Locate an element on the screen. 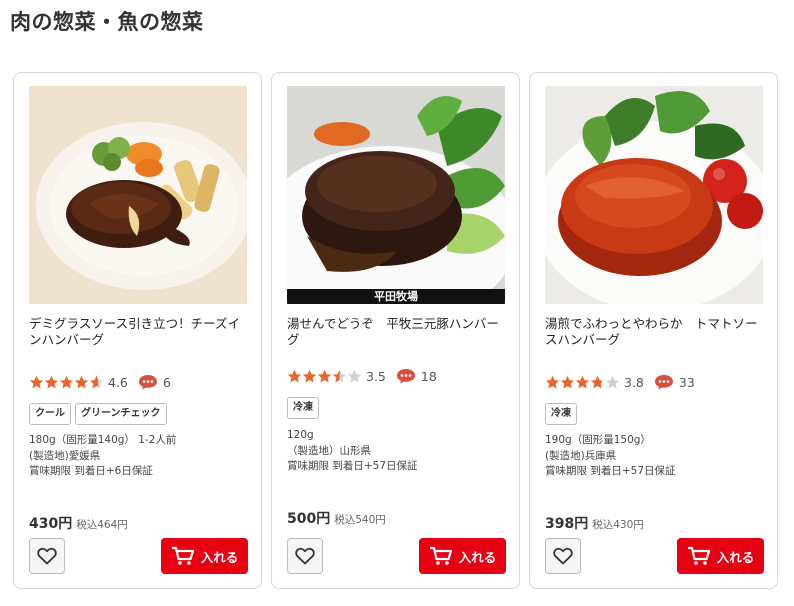 The height and width of the screenshot is (606, 794). price-row: 500円 税込540円 is located at coordinates (336, 518).